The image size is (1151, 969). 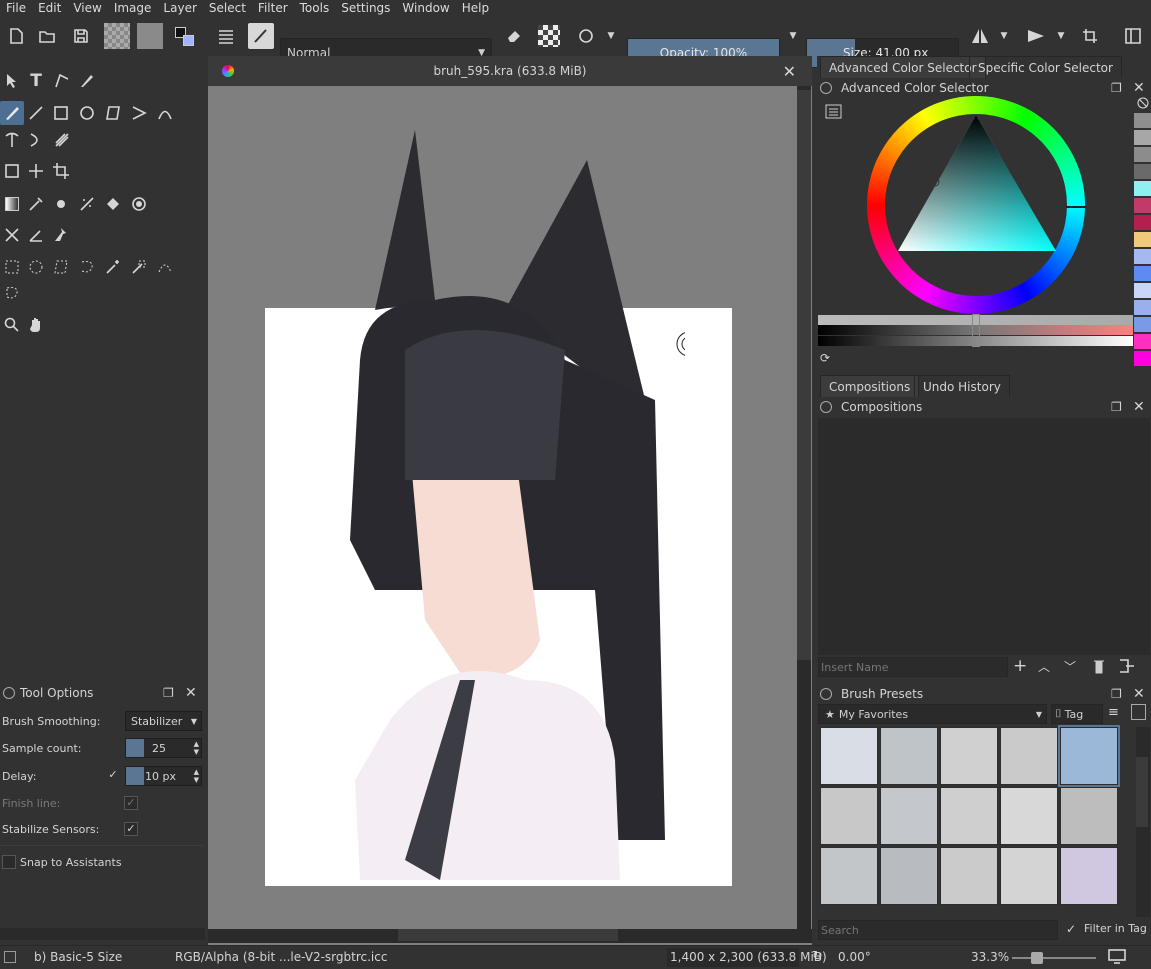 What do you see at coordinates (12, 204) in the screenshot?
I see `gradient-tool-icon` at bounding box center [12, 204].